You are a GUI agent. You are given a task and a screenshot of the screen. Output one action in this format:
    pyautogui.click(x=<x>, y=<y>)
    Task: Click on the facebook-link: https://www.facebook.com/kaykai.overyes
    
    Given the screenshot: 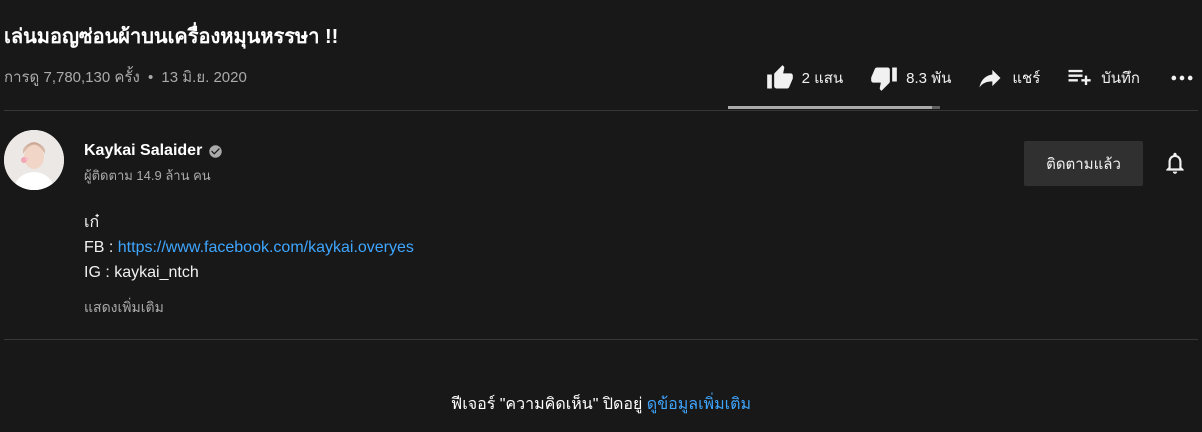 What is the action you would take?
    pyautogui.click(x=266, y=247)
    